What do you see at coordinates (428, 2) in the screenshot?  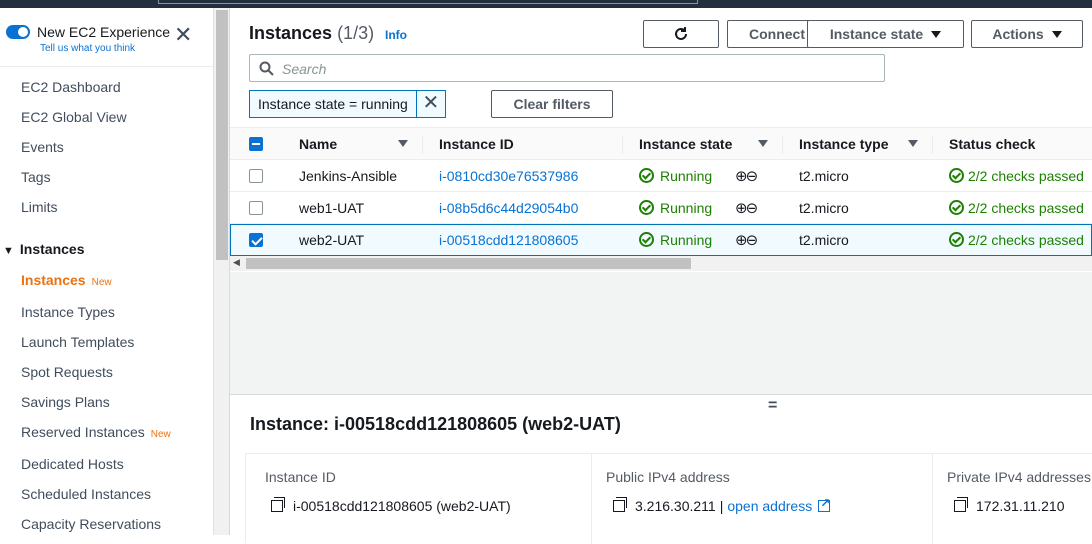 I see `global-search-edge` at bounding box center [428, 2].